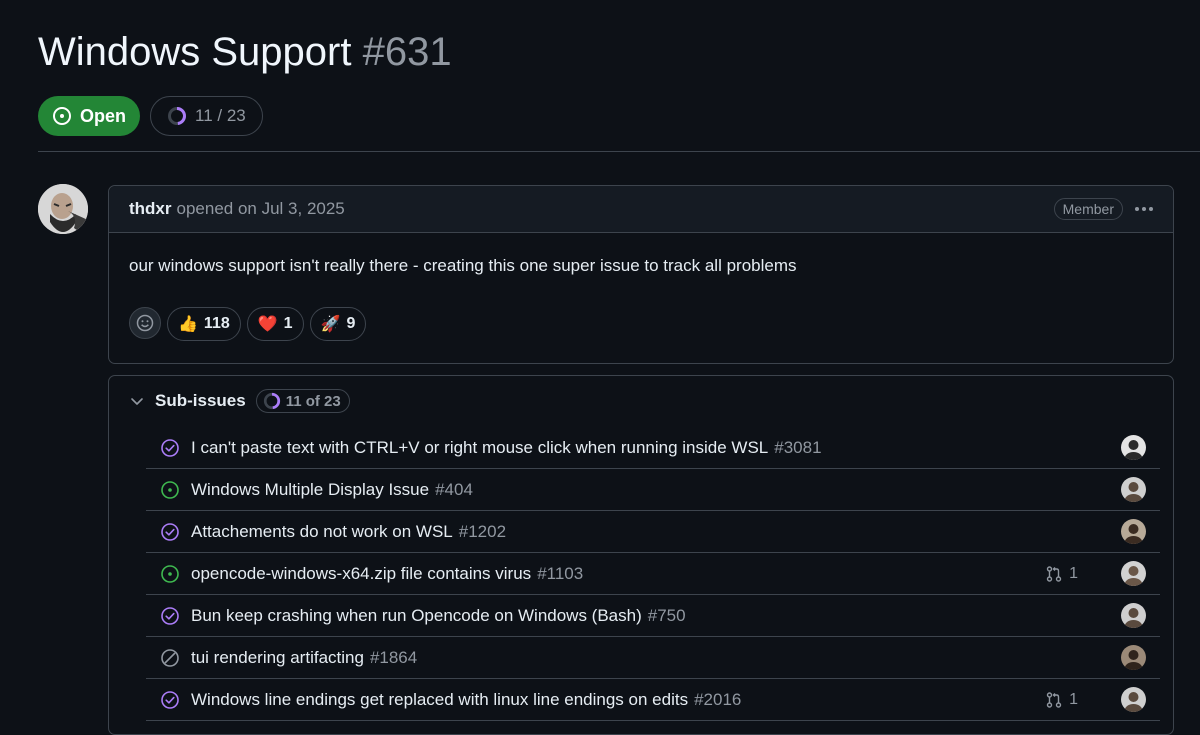 The image size is (1200, 735). I want to click on reaction-count: 118, so click(216, 323).